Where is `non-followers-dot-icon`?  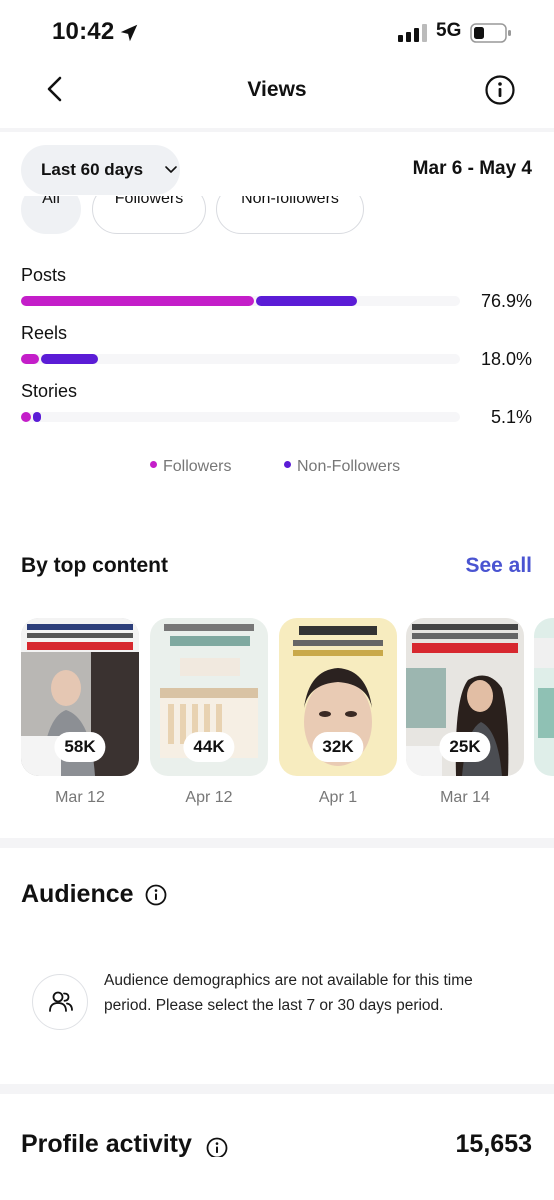 non-followers-dot-icon is located at coordinates (287, 465).